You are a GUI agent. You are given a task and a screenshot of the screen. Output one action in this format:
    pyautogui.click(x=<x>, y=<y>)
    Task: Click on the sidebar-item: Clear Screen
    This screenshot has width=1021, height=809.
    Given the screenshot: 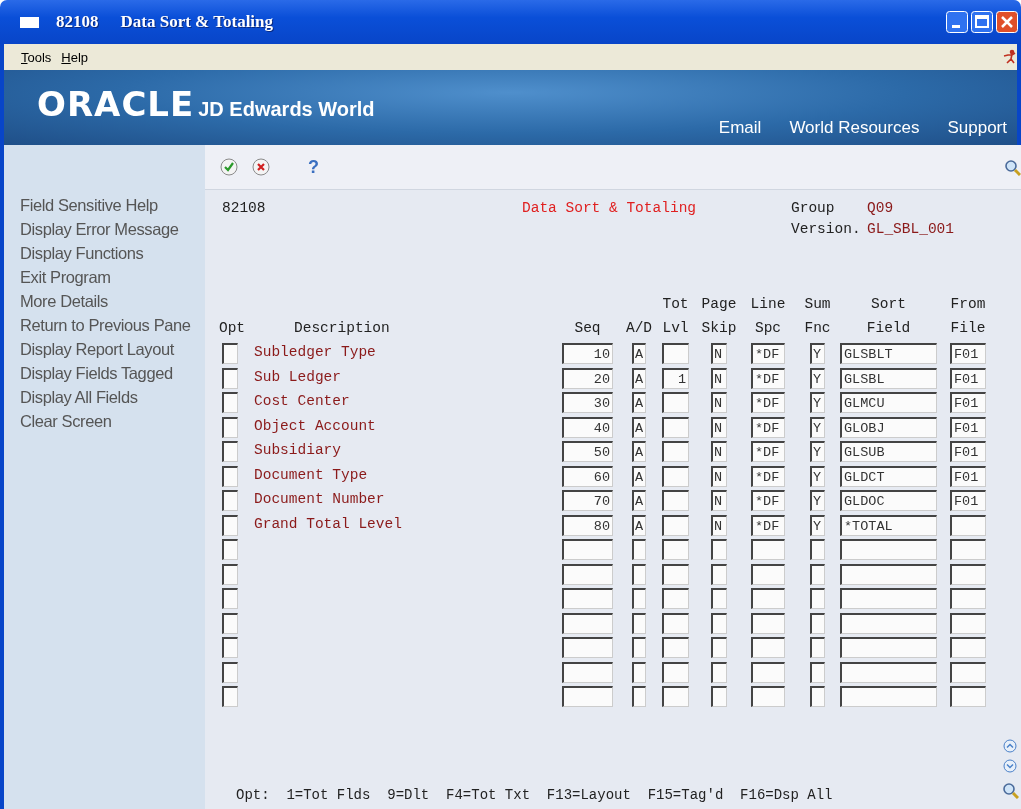 What is the action you would take?
    pyautogui.click(x=104, y=421)
    